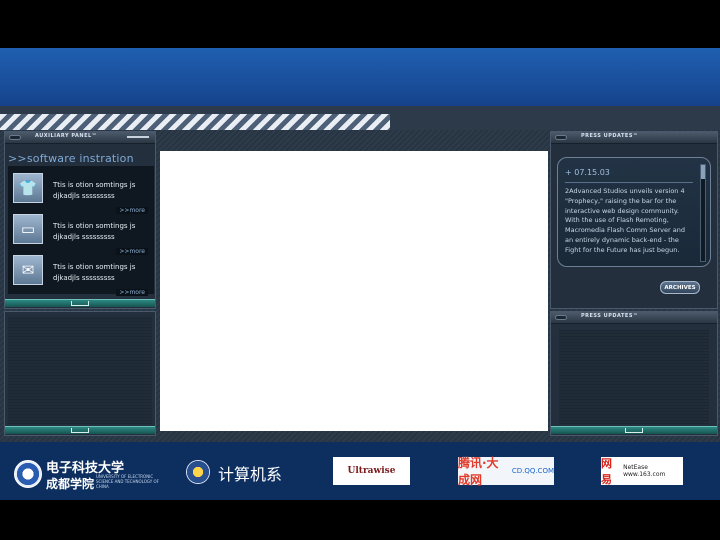 The image size is (720, 540). What do you see at coordinates (132, 292) in the screenshot?
I see `more-link: >>more` at bounding box center [132, 292].